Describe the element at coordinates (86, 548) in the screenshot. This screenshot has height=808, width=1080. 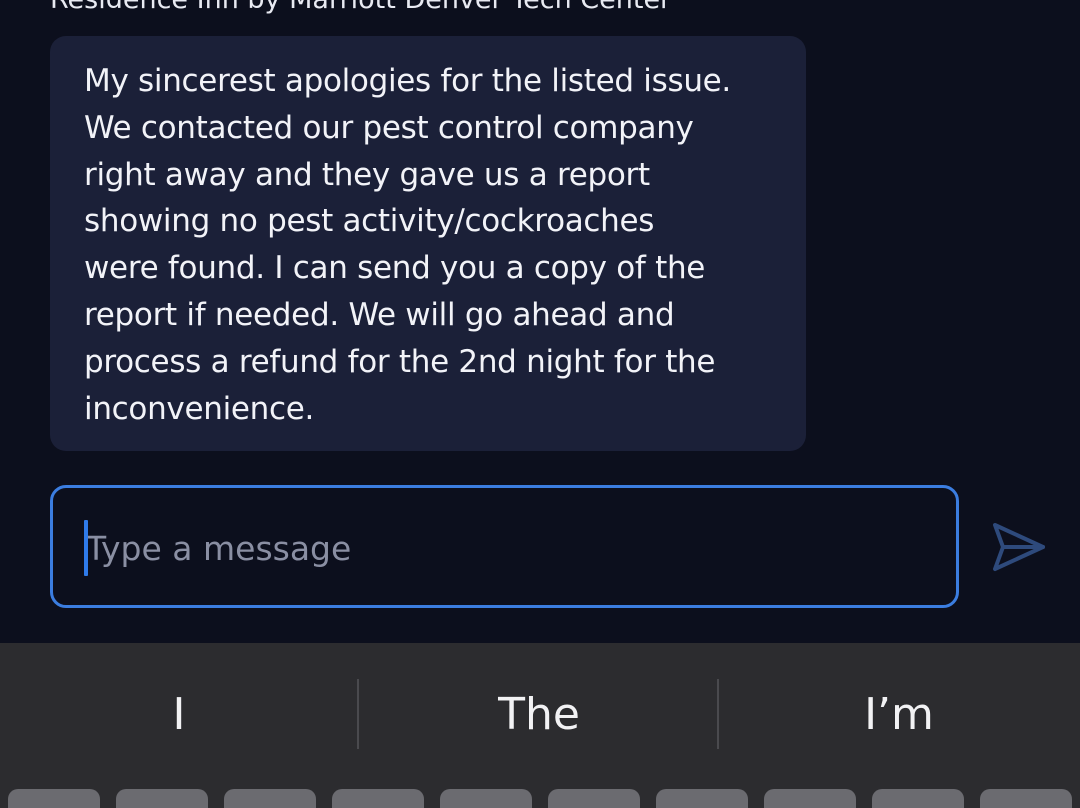
I see `text-cursor` at that location.